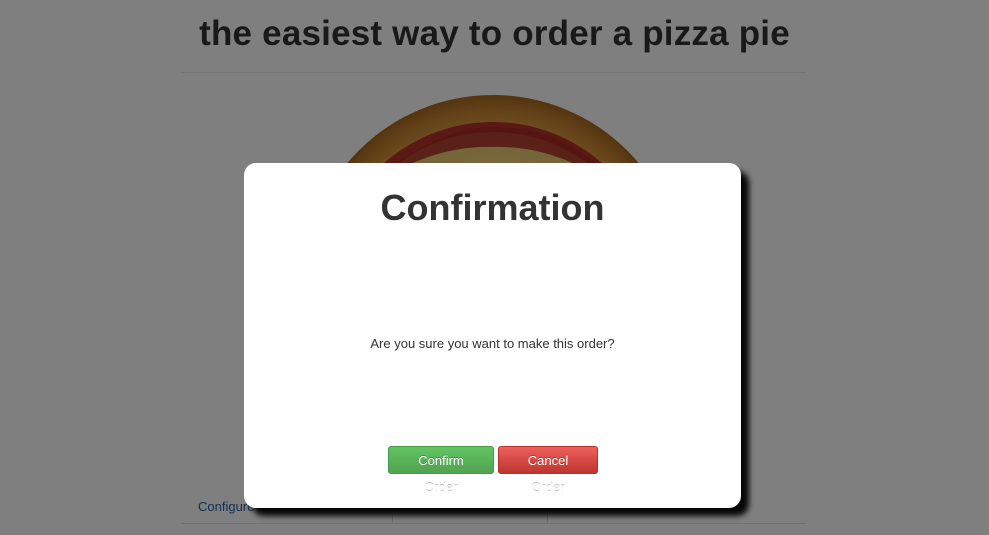 The height and width of the screenshot is (535, 989). Describe the element at coordinates (492, 207) in the screenshot. I see `dialog-title: Confirmation` at that location.